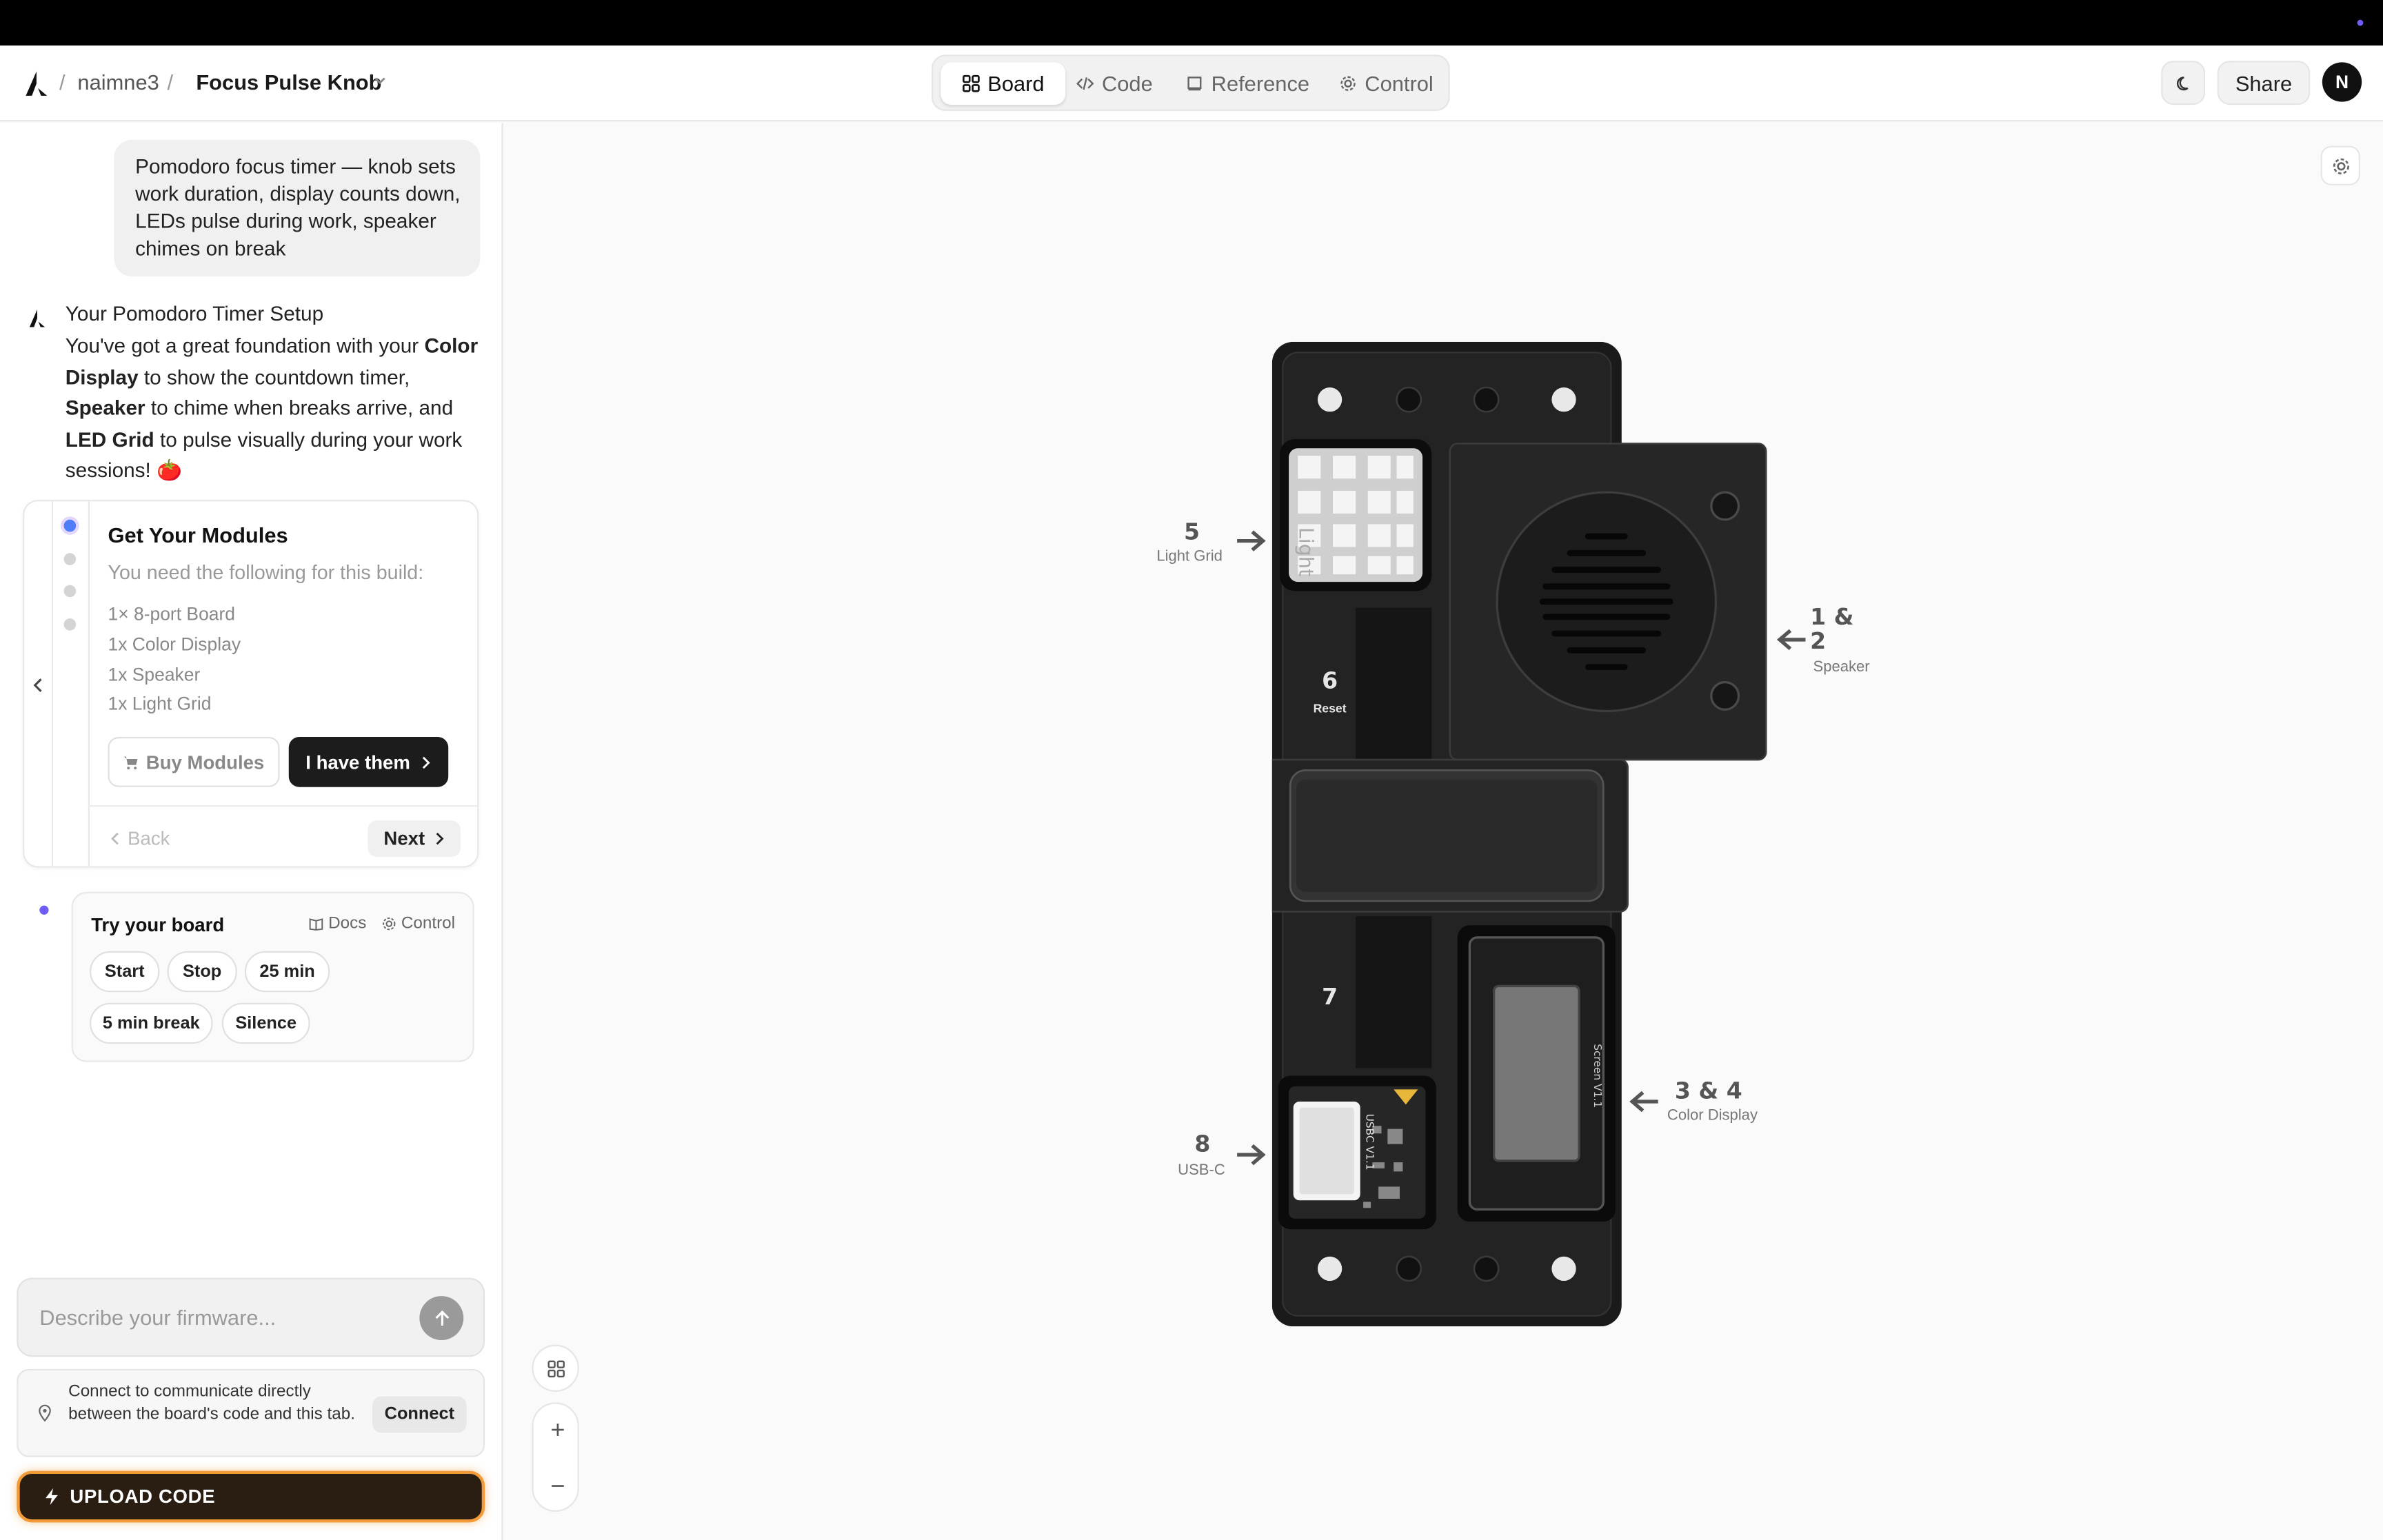 Image resolution: width=2383 pixels, height=1540 pixels. I want to click on chevron-down-icon, so click(380, 81).